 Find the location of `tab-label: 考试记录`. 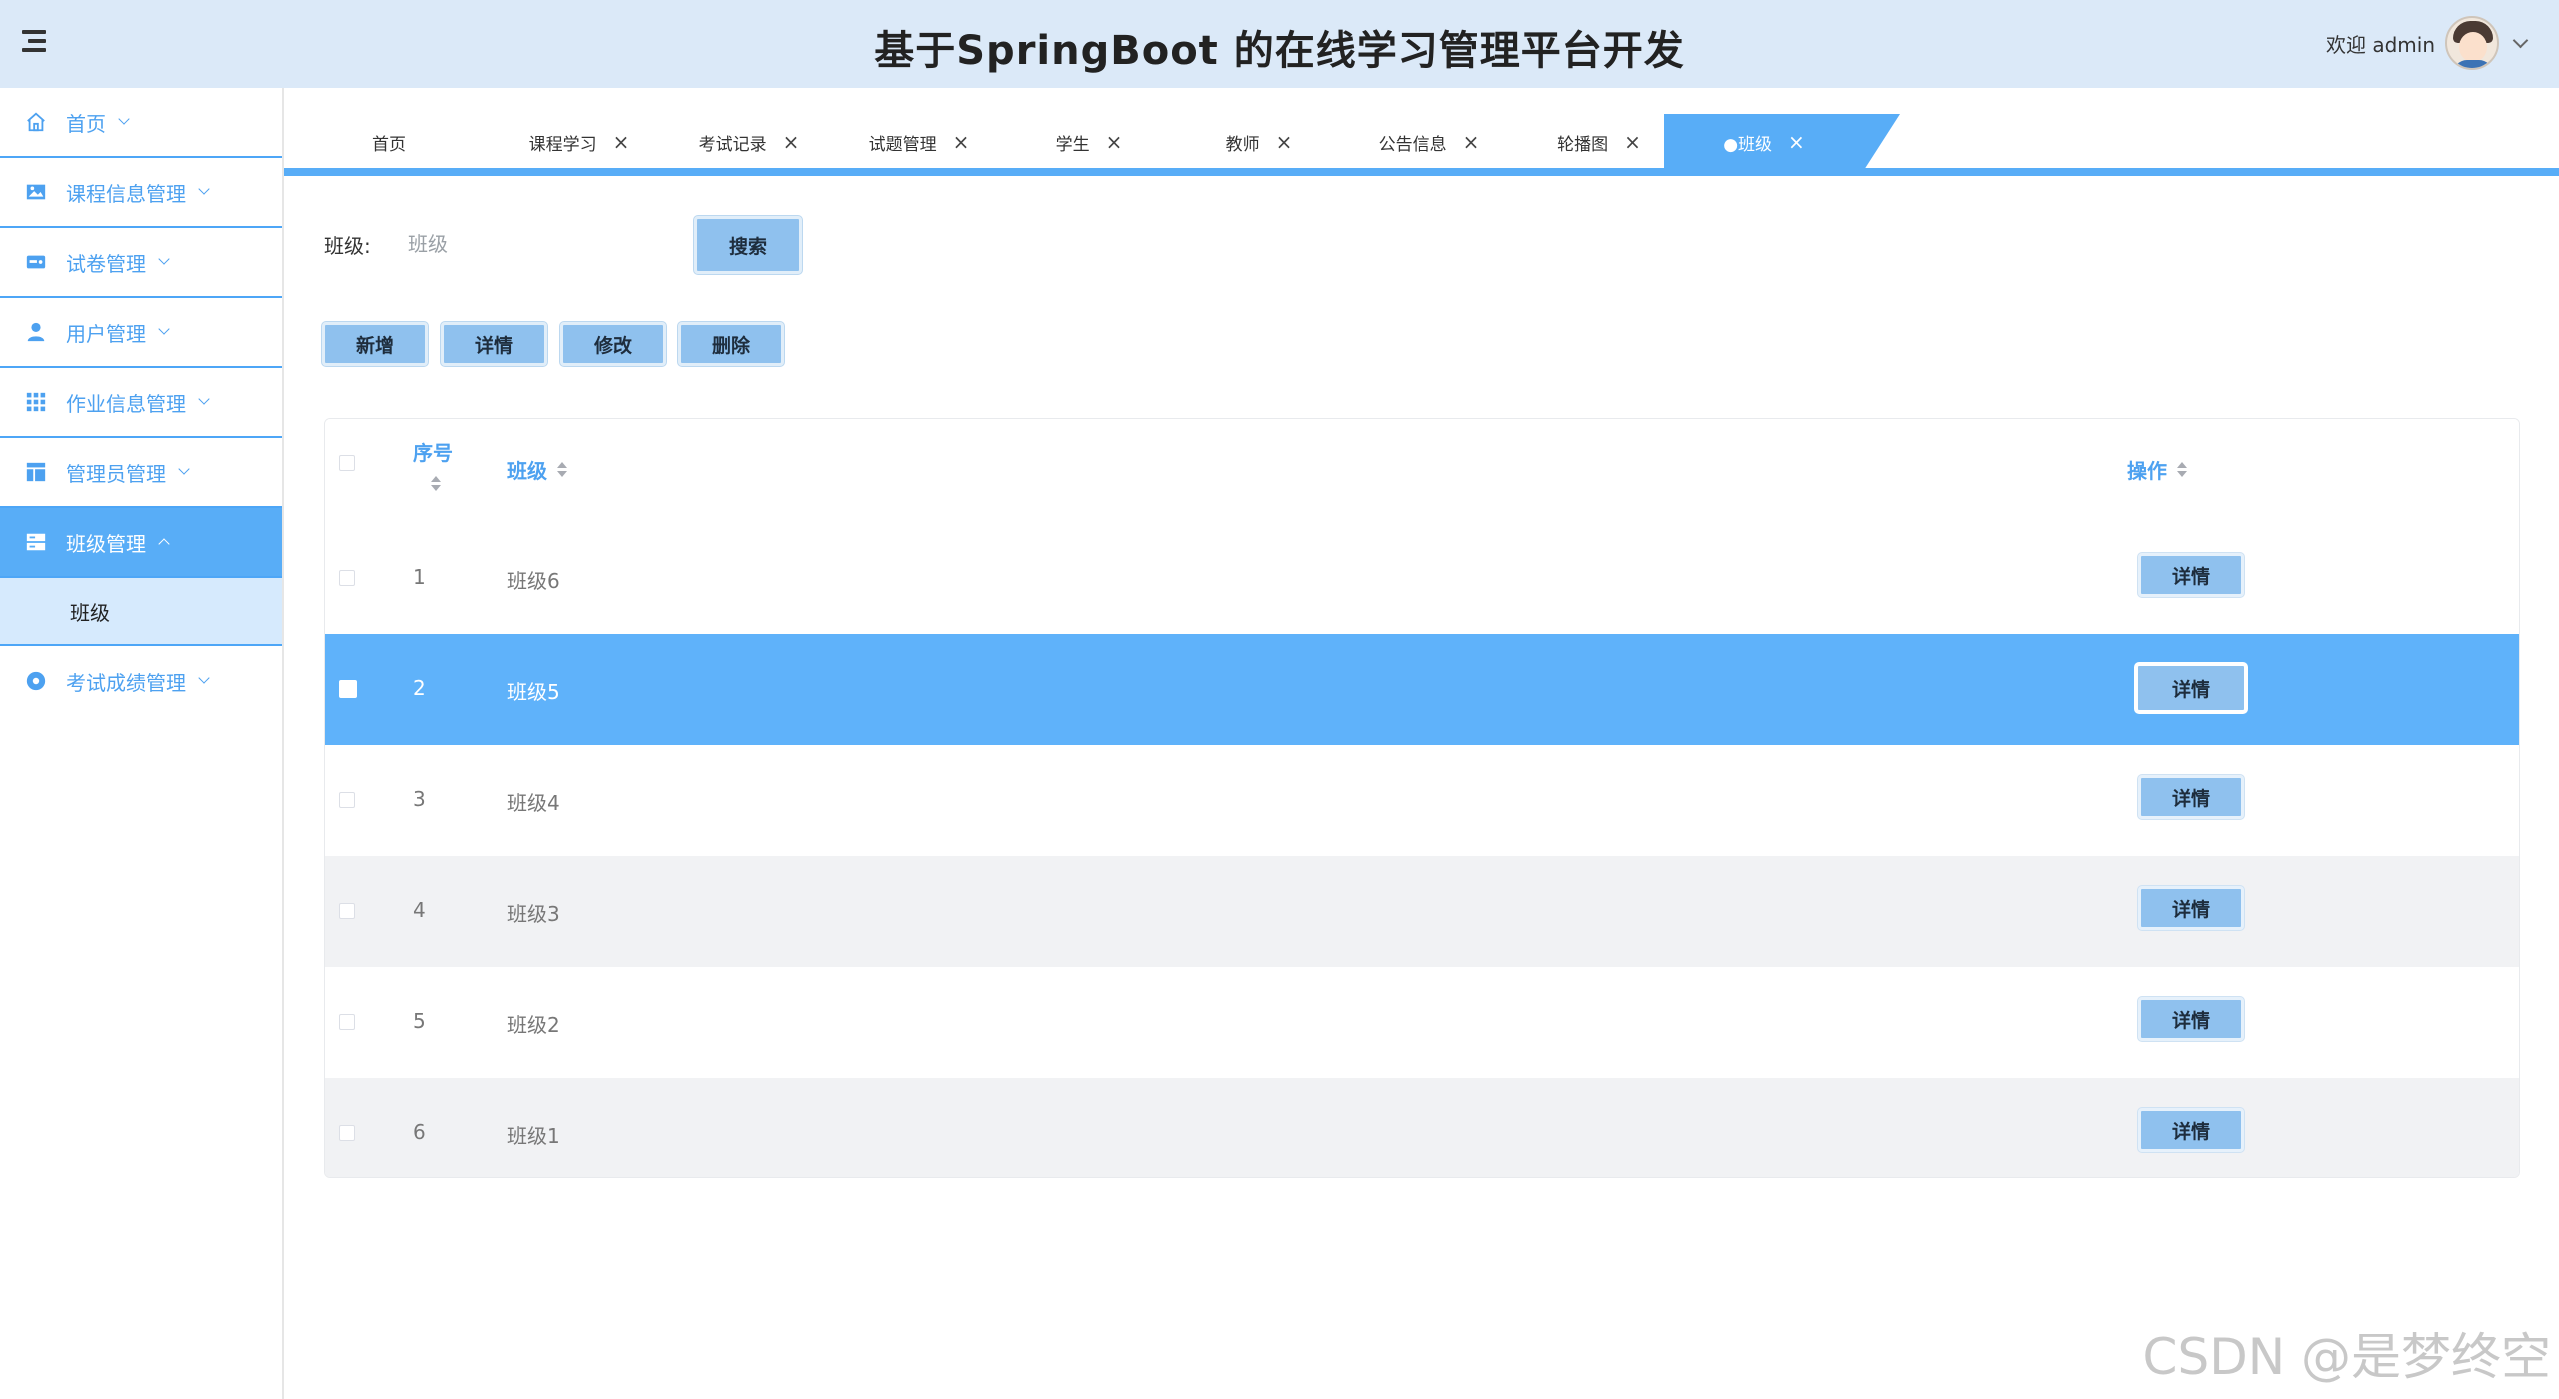

tab-label: 考试记录 is located at coordinates (732, 144).